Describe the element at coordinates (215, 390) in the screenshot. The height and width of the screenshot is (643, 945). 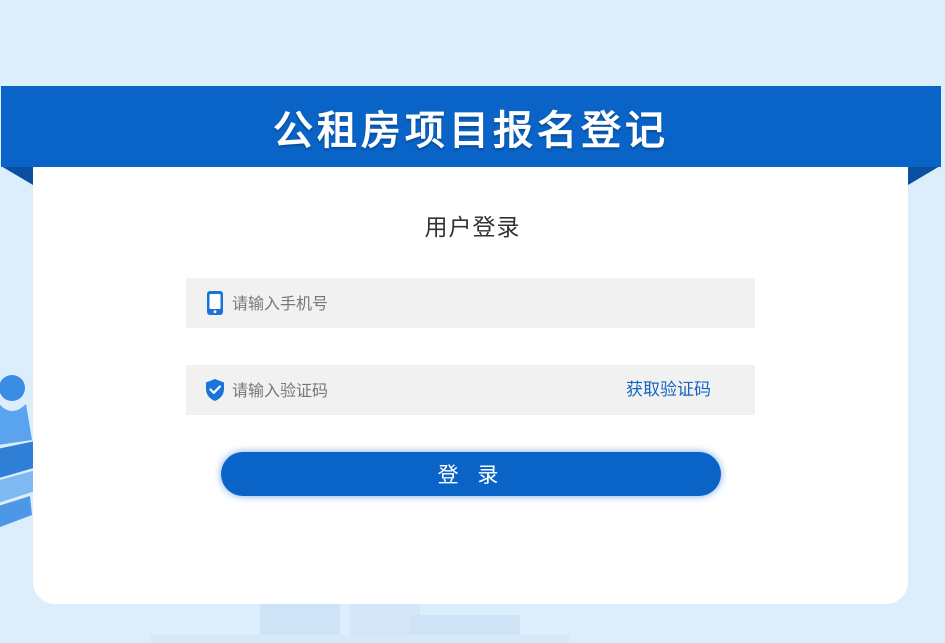
I see `shield-check-icon` at that location.